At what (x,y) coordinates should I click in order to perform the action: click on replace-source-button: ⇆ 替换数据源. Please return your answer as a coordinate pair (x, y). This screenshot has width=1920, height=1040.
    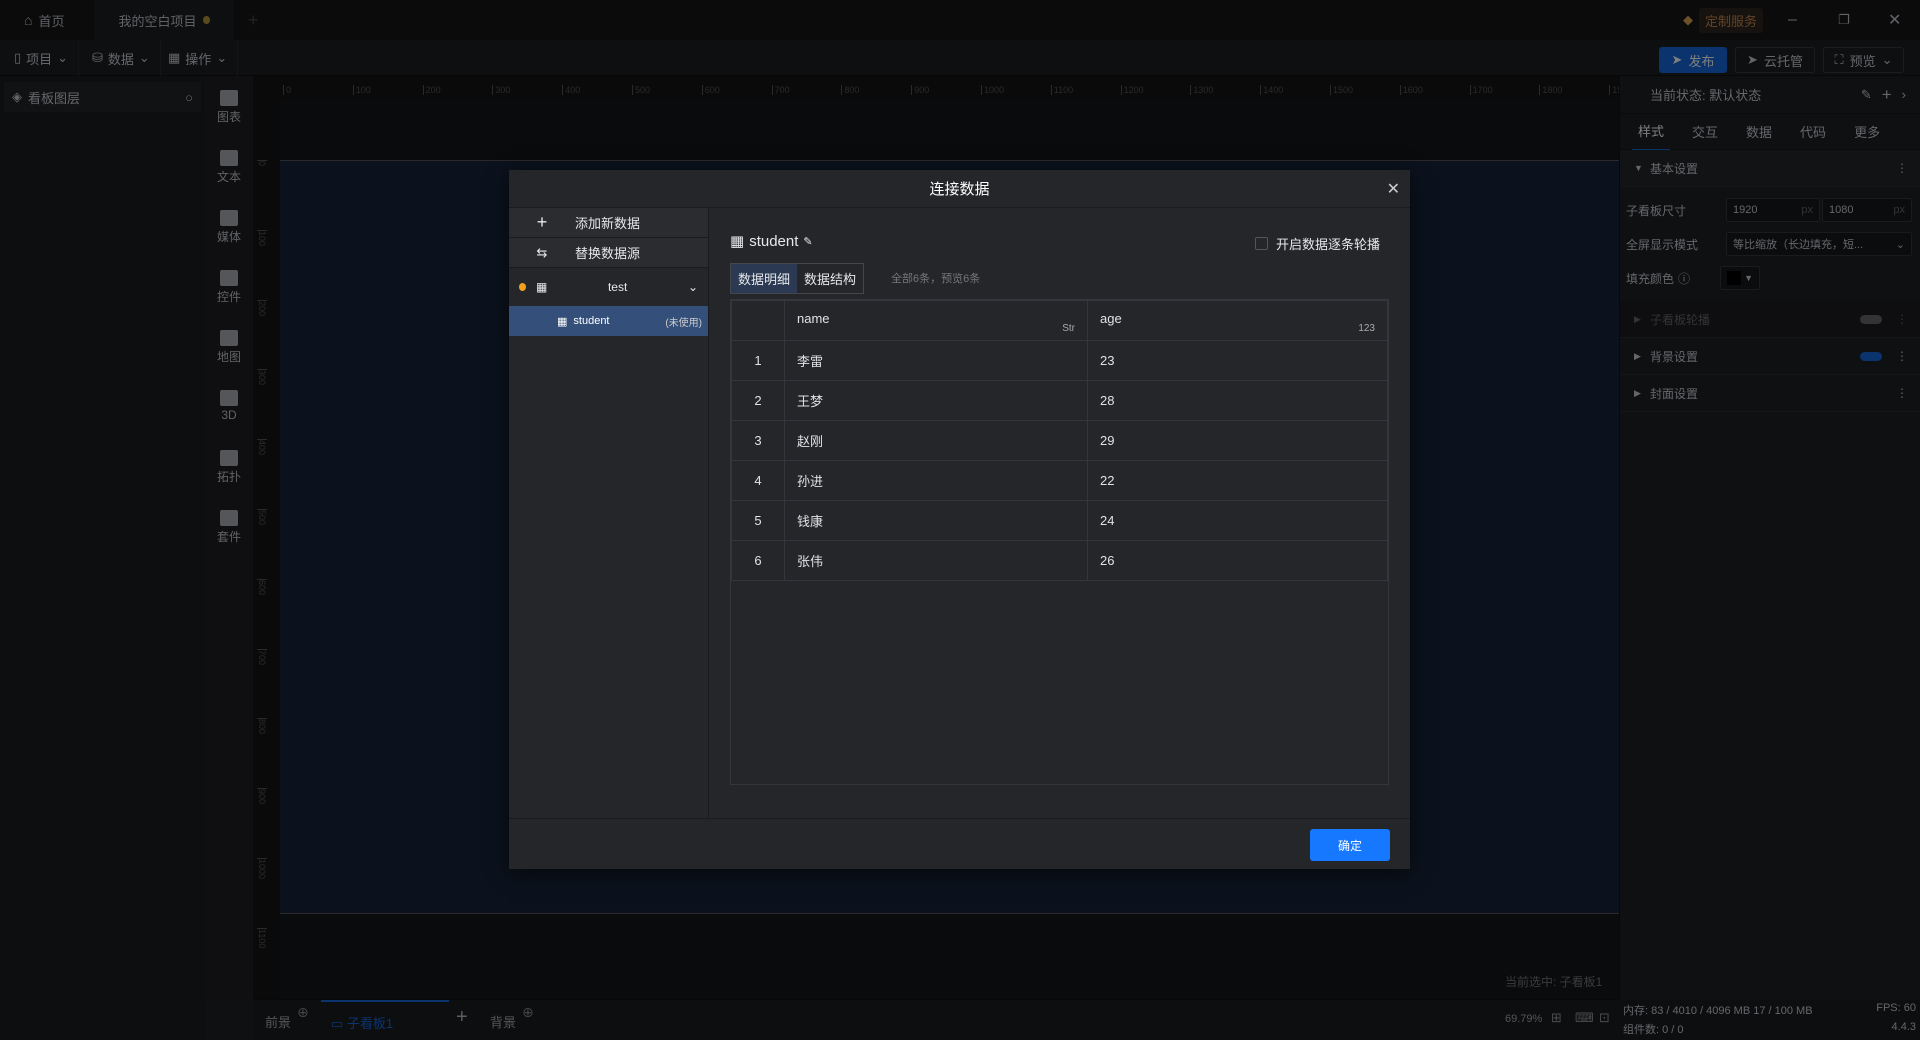
    Looking at the image, I should click on (608, 253).